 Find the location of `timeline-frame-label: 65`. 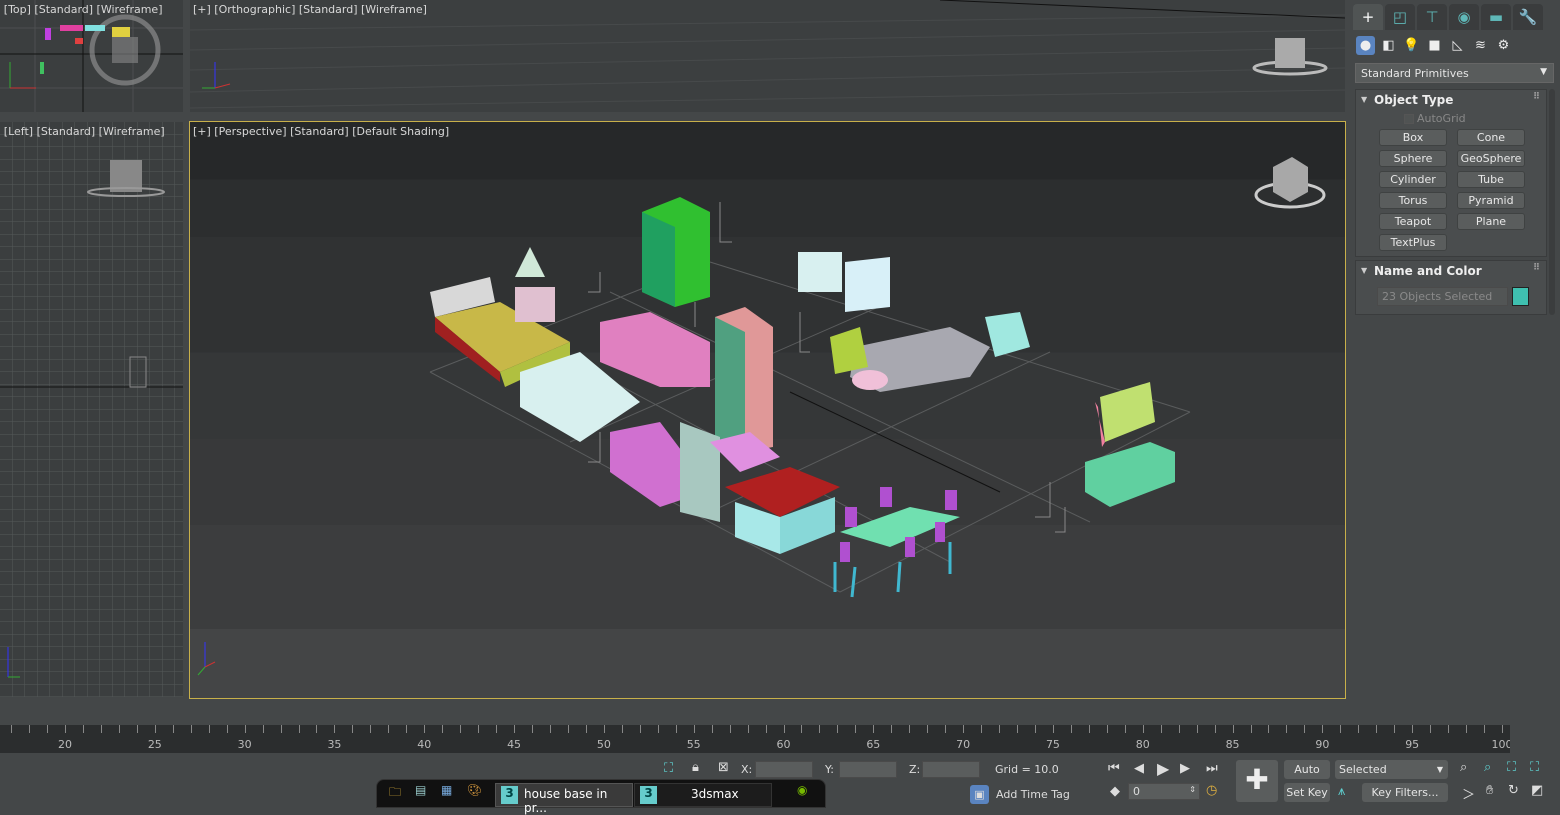

timeline-frame-label: 65 is located at coordinates (873, 744).